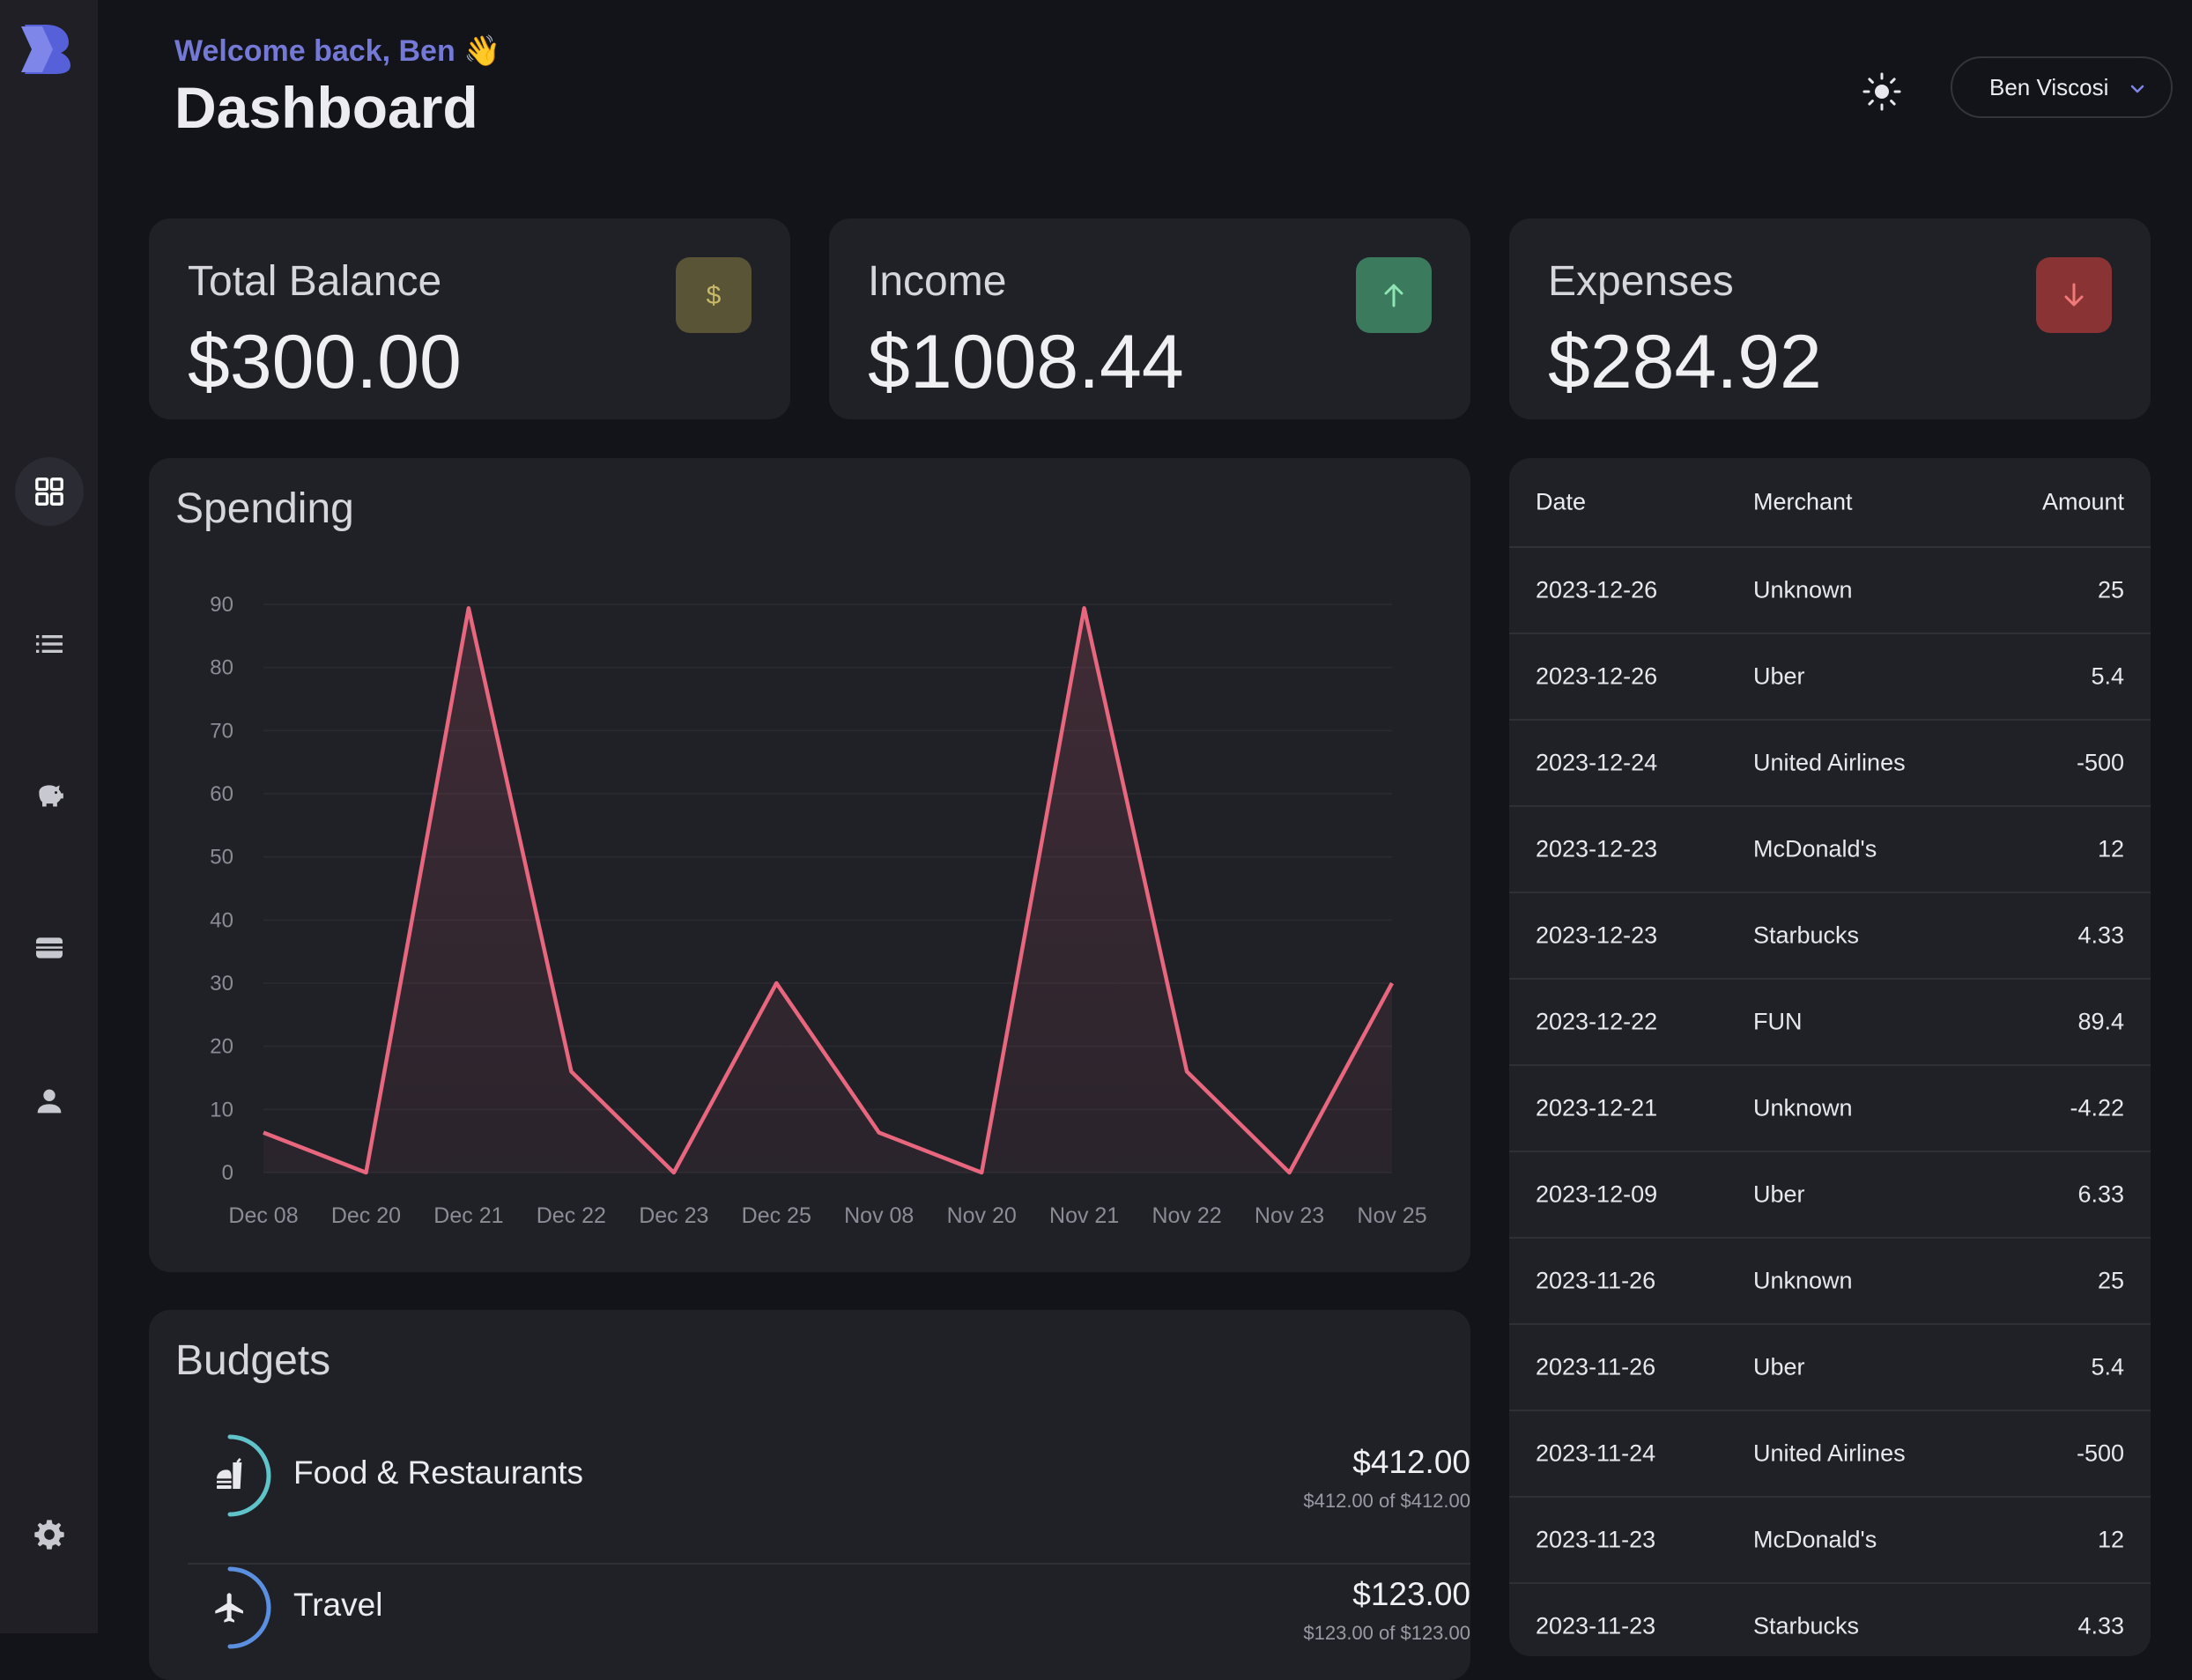 The height and width of the screenshot is (1680, 2192). What do you see at coordinates (325, 362) in the screenshot?
I see `stat-value: $300.00` at bounding box center [325, 362].